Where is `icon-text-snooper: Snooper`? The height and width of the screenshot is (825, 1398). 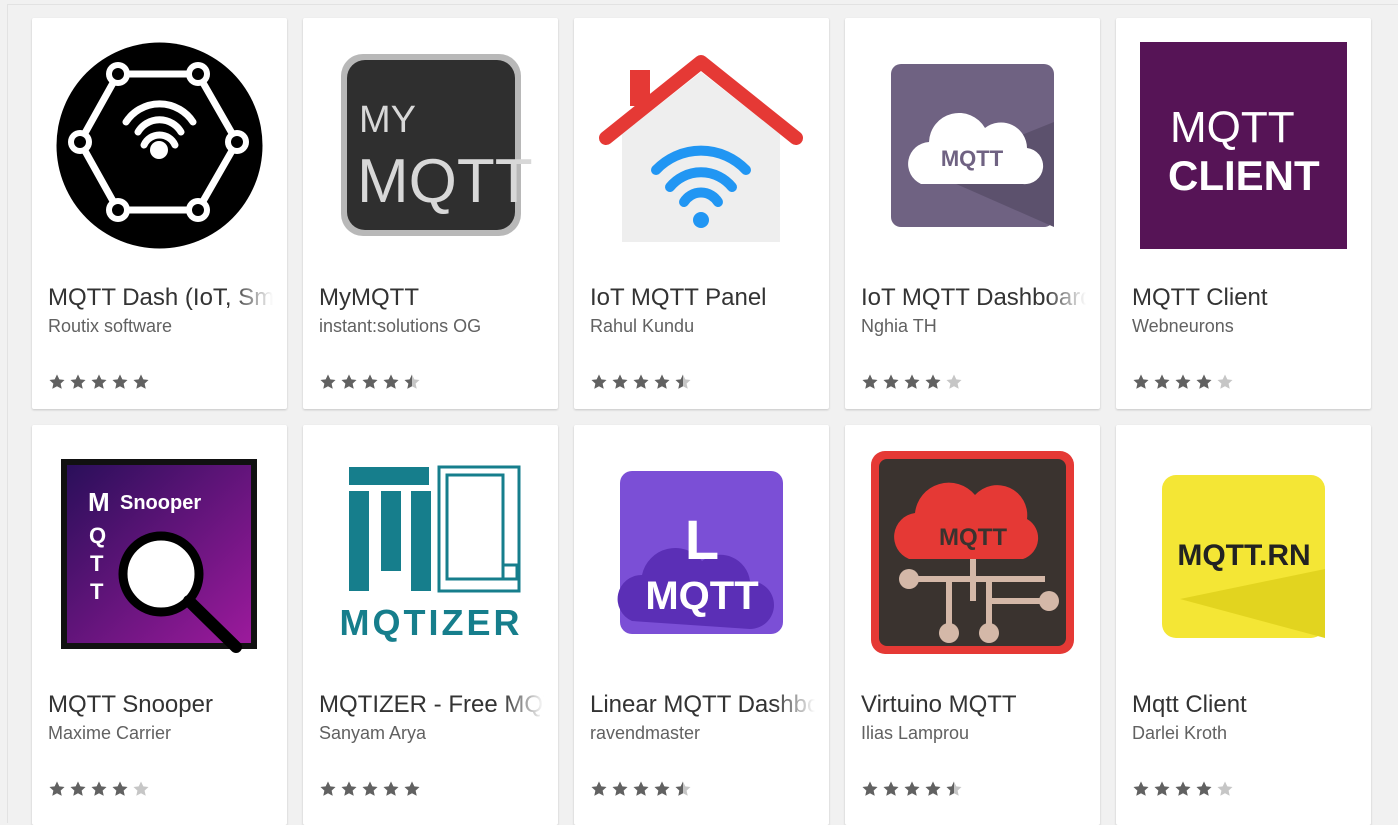 icon-text-snooper: Snooper is located at coordinates (160, 503).